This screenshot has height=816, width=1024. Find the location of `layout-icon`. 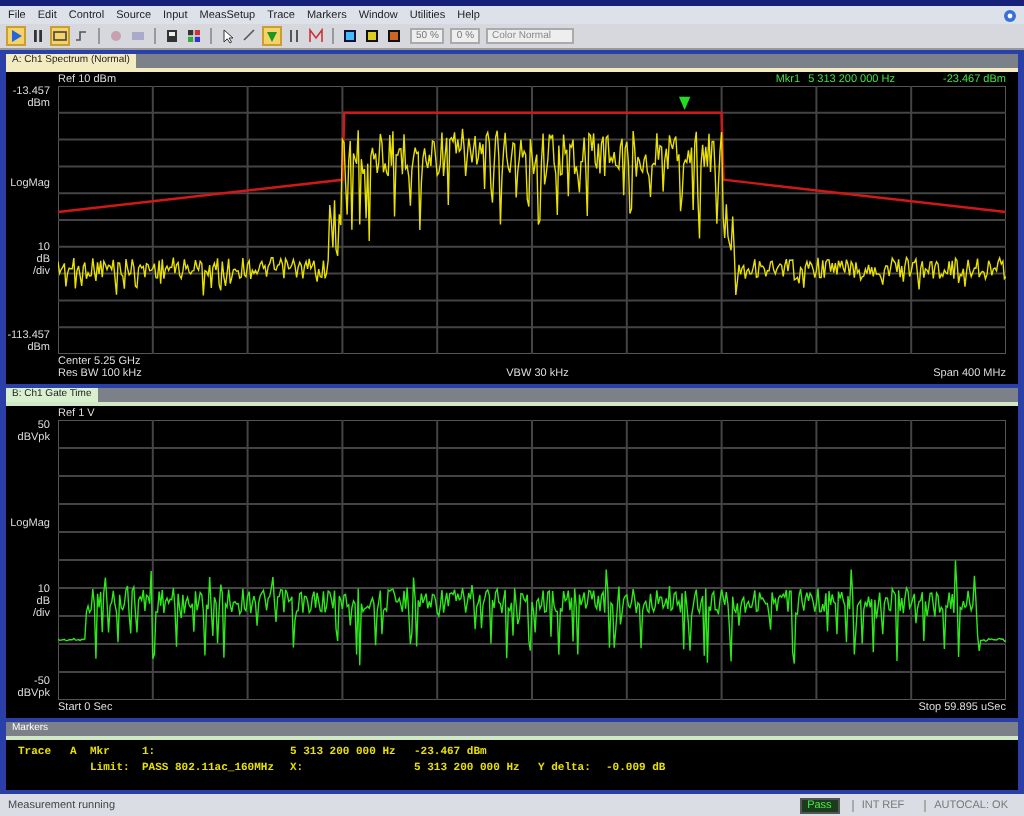

layout-icon is located at coordinates (194, 36).